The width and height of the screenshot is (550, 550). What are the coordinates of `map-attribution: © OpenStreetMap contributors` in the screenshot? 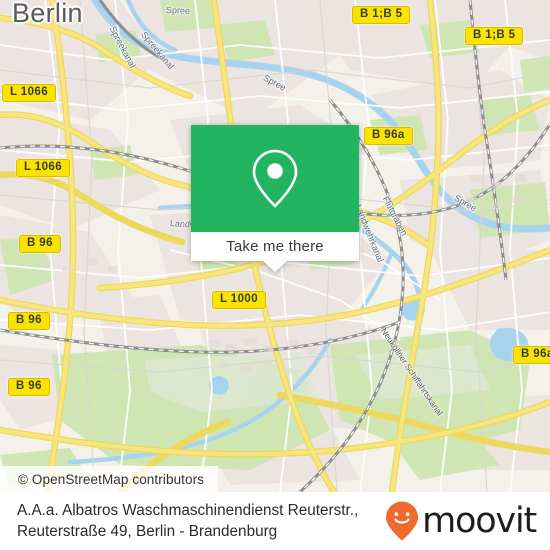 It's located at (109, 479).